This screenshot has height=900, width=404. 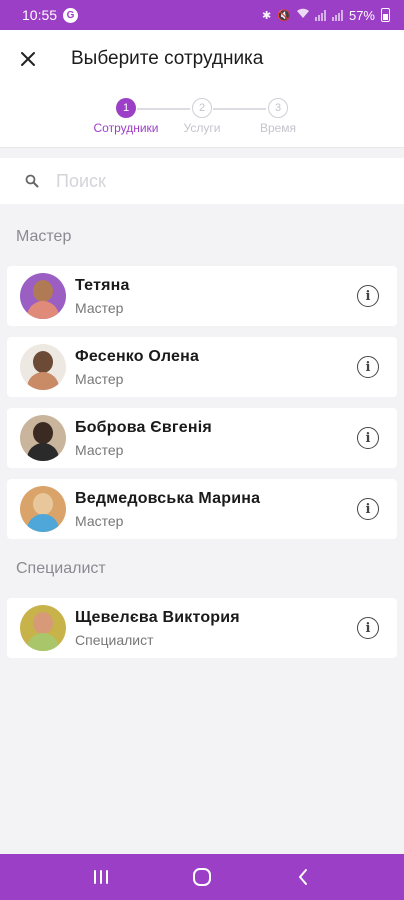 I want to click on mute-icon: 🔇, so click(x=284, y=15).